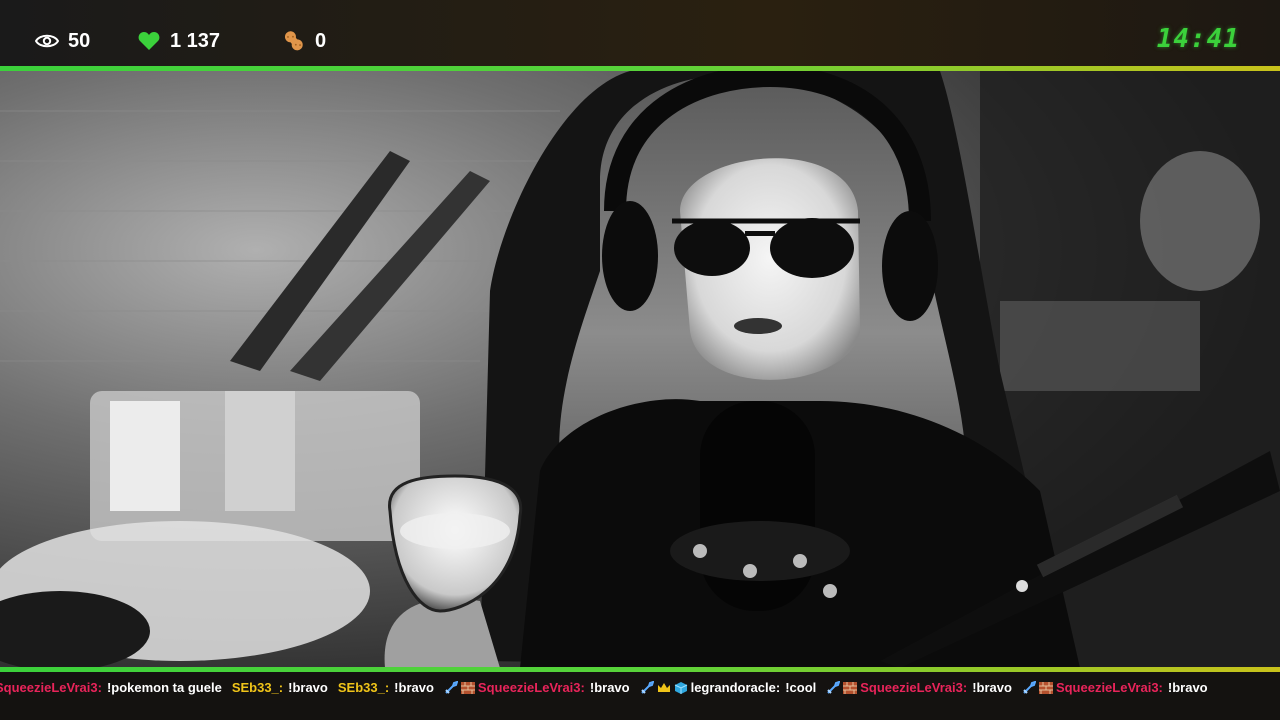 This screenshot has height=720, width=1280. Describe the element at coordinates (47, 41) in the screenshot. I see `eye-icon` at that location.